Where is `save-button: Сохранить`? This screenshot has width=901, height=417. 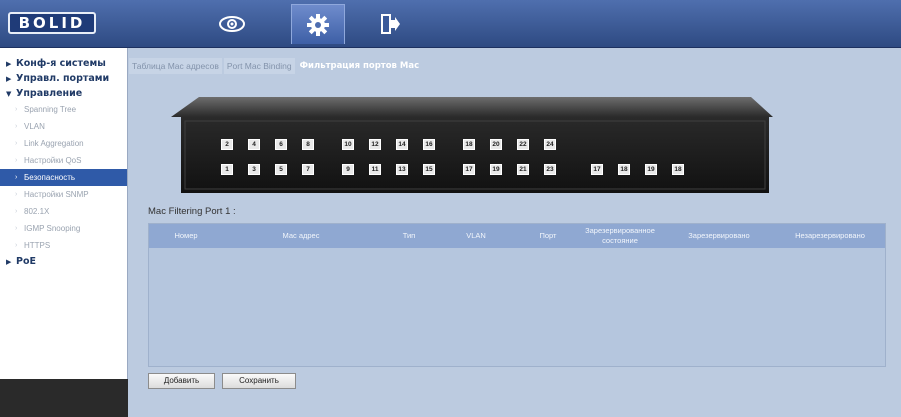
save-button: Сохранить is located at coordinates (259, 381).